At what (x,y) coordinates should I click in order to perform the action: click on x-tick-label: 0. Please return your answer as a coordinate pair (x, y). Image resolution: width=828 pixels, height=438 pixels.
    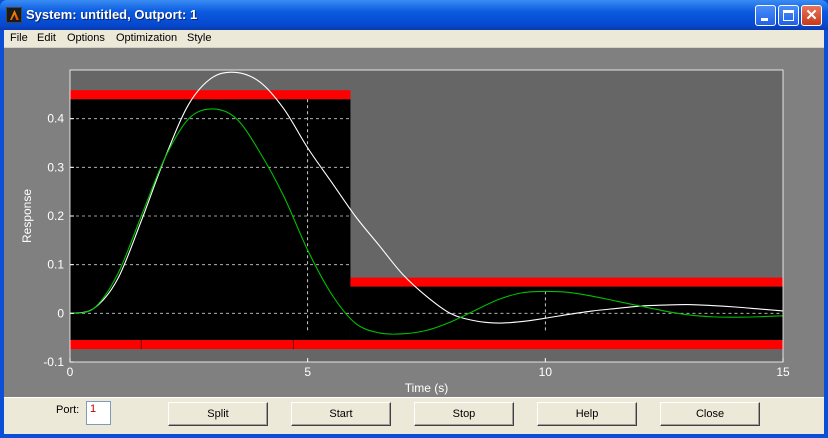
    Looking at the image, I should click on (70, 372).